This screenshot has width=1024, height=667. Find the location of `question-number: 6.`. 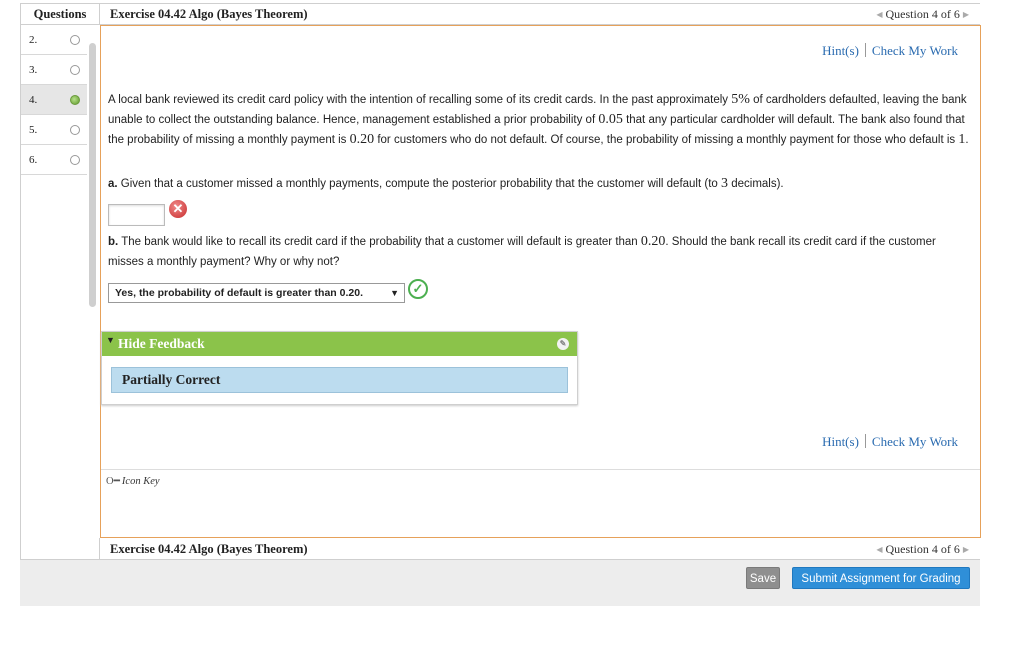

question-number: 6. is located at coordinates (33, 160).